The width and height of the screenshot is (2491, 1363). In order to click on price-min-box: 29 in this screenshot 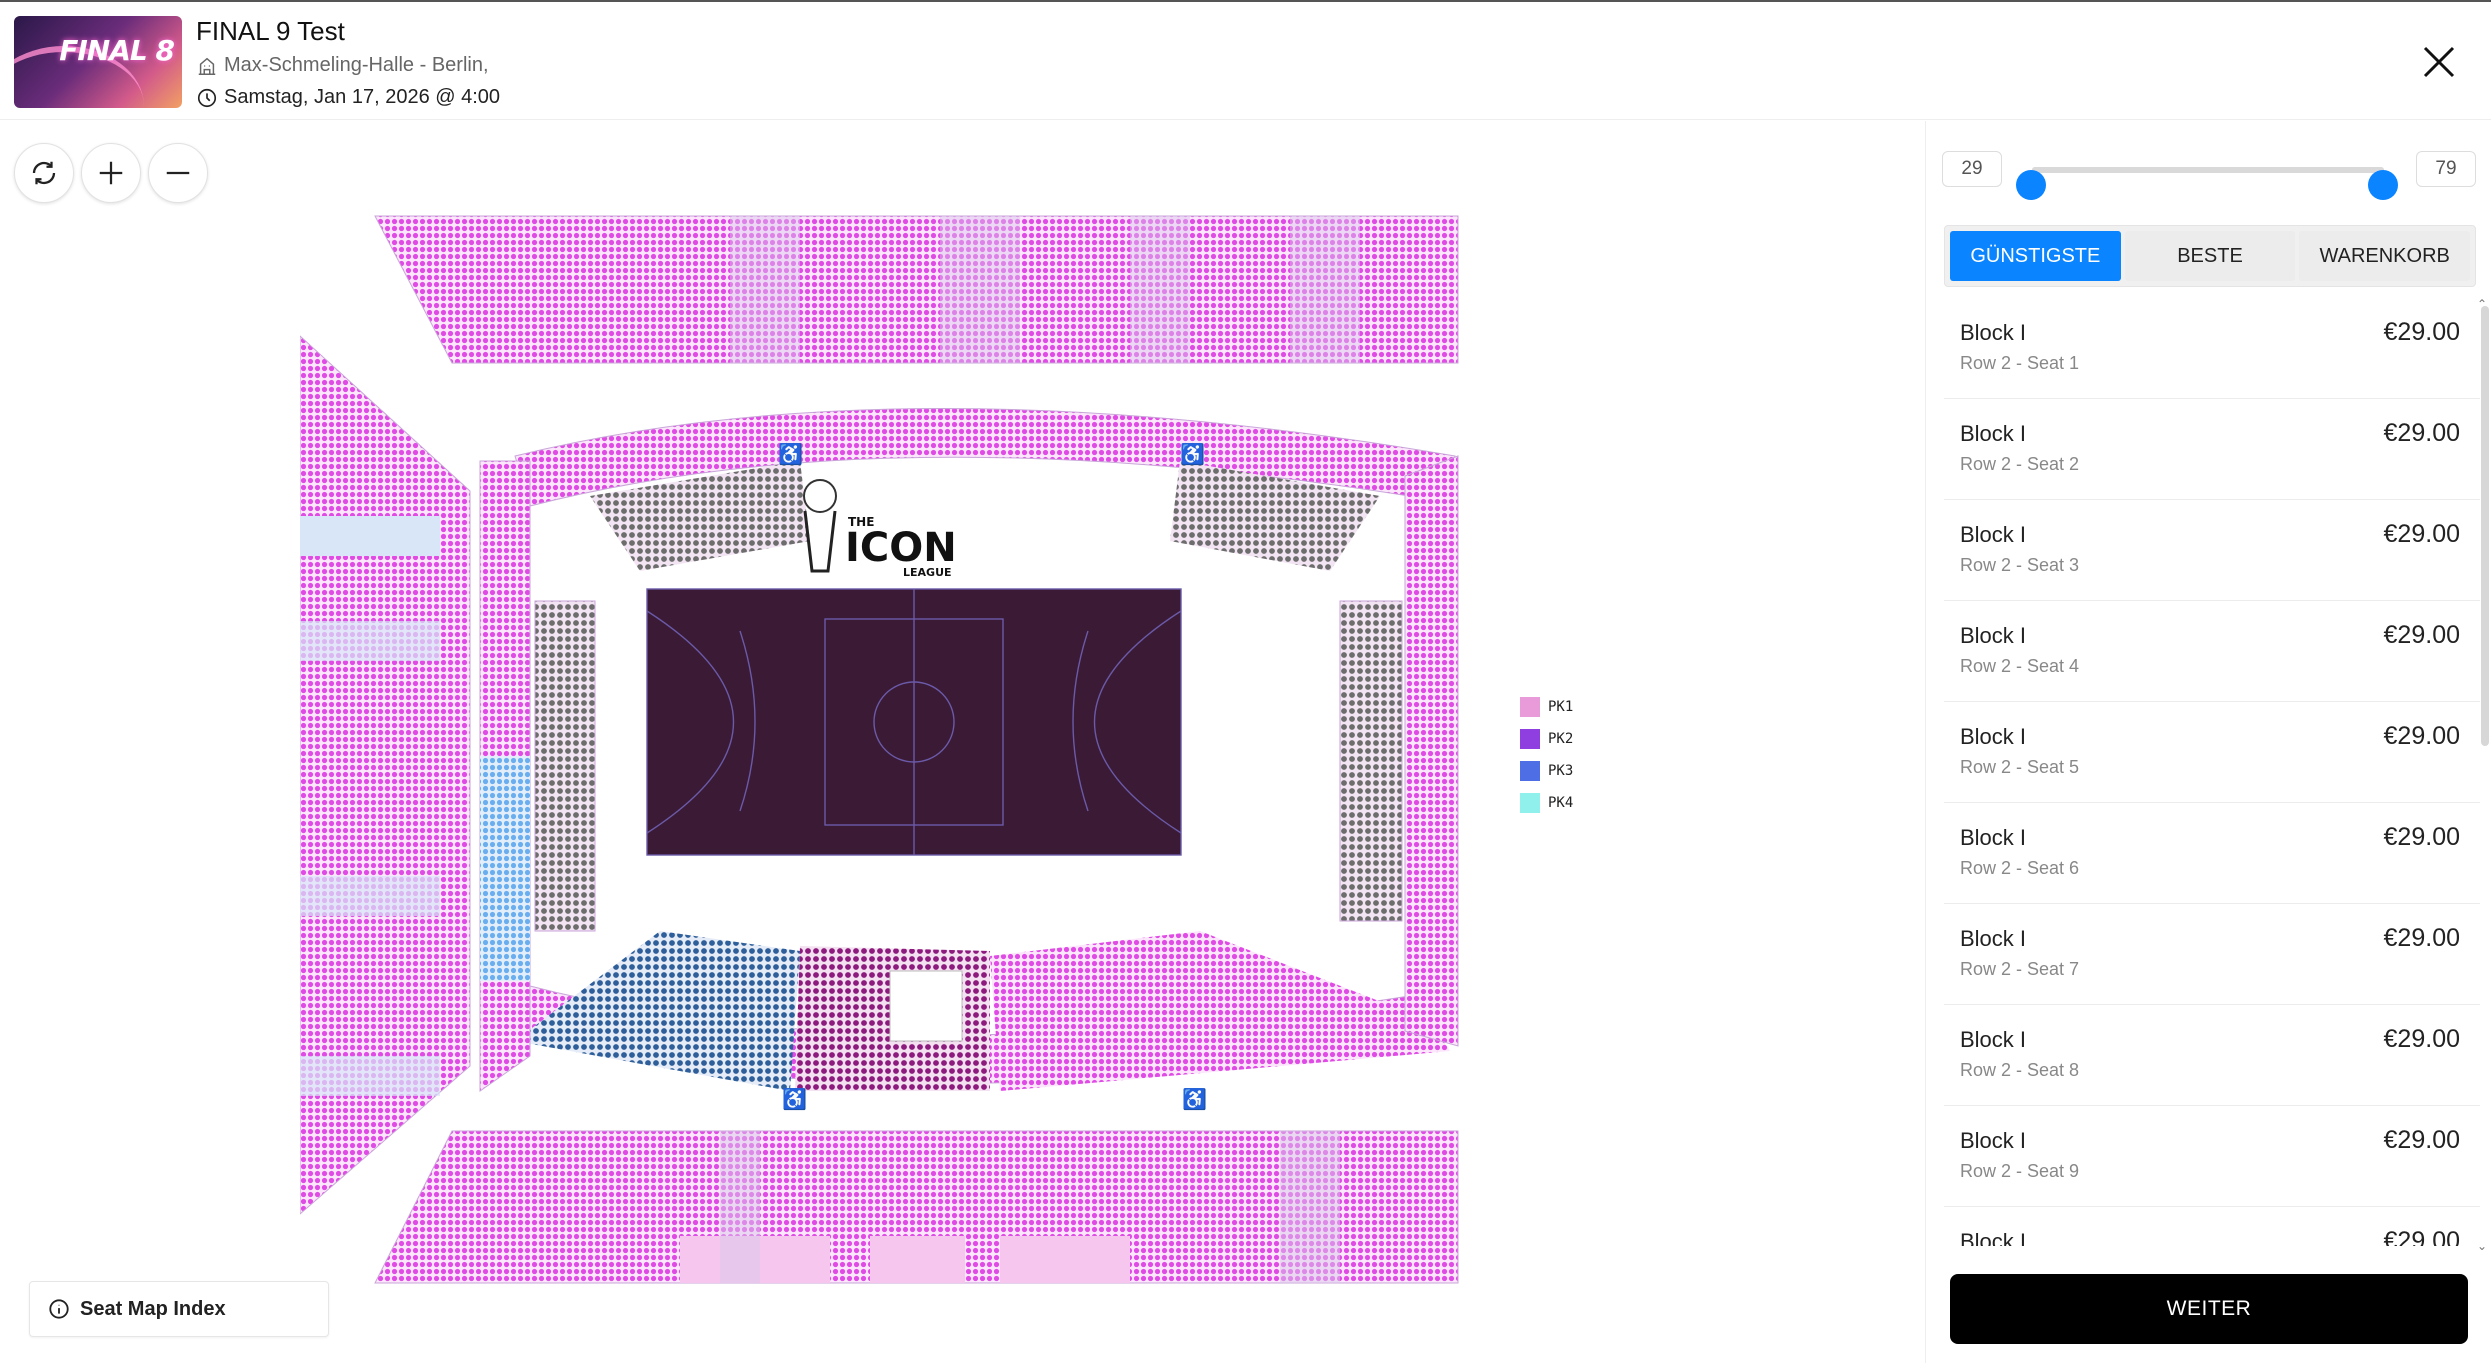, I will do `click(1972, 169)`.